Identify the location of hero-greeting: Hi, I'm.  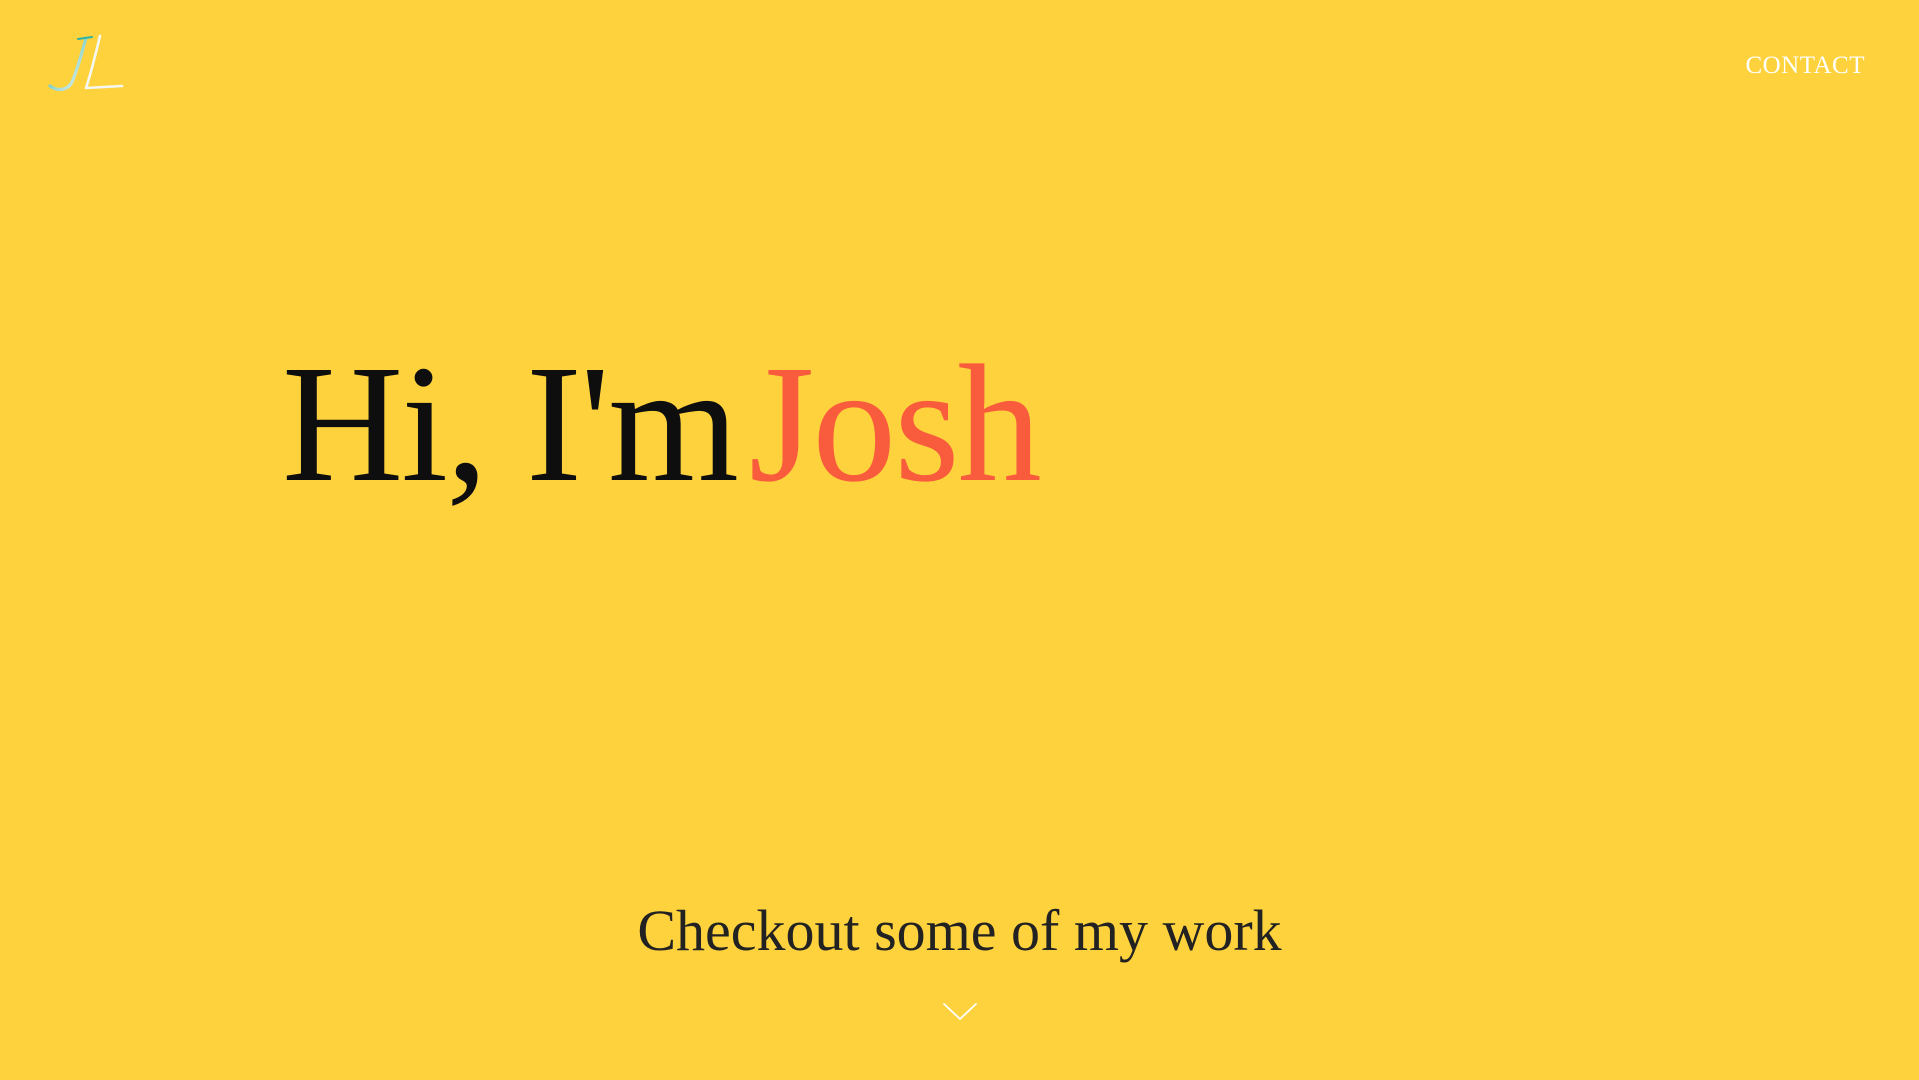
(510, 424).